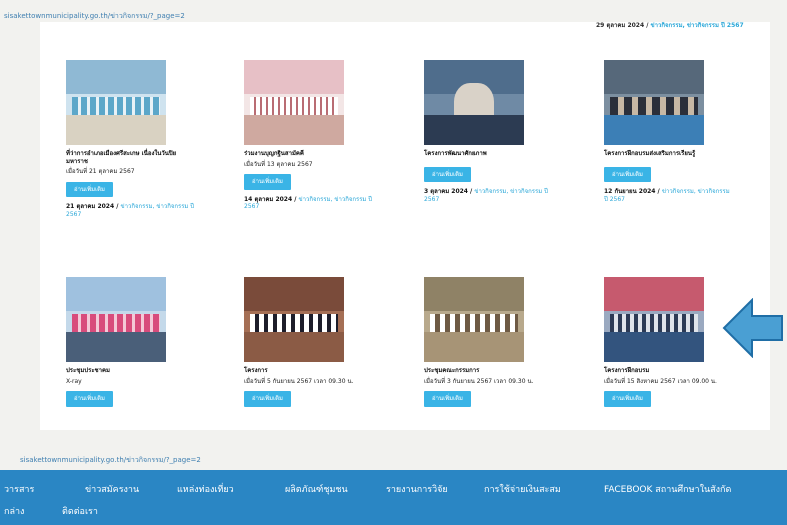  Describe the element at coordinates (752, 328) in the screenshot. I see `left-arrow-icon` at that location.